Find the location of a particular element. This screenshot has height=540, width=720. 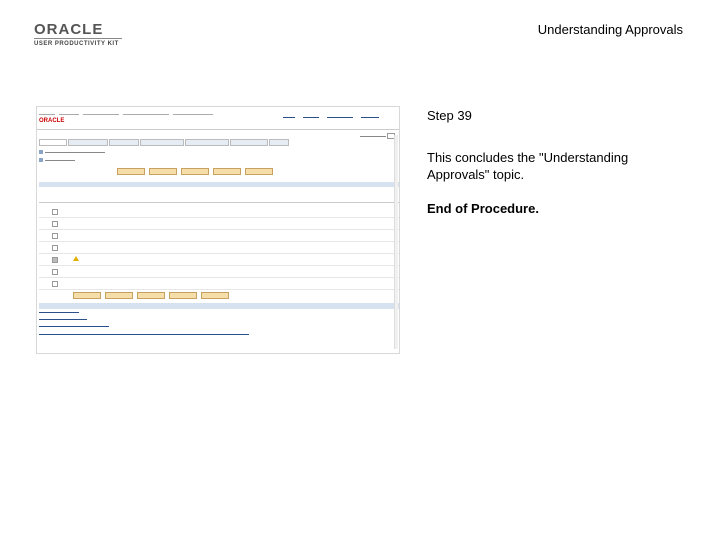

logo-subtext: USER PRODUCTIVITY KIT is located at coordinates (76, 44).